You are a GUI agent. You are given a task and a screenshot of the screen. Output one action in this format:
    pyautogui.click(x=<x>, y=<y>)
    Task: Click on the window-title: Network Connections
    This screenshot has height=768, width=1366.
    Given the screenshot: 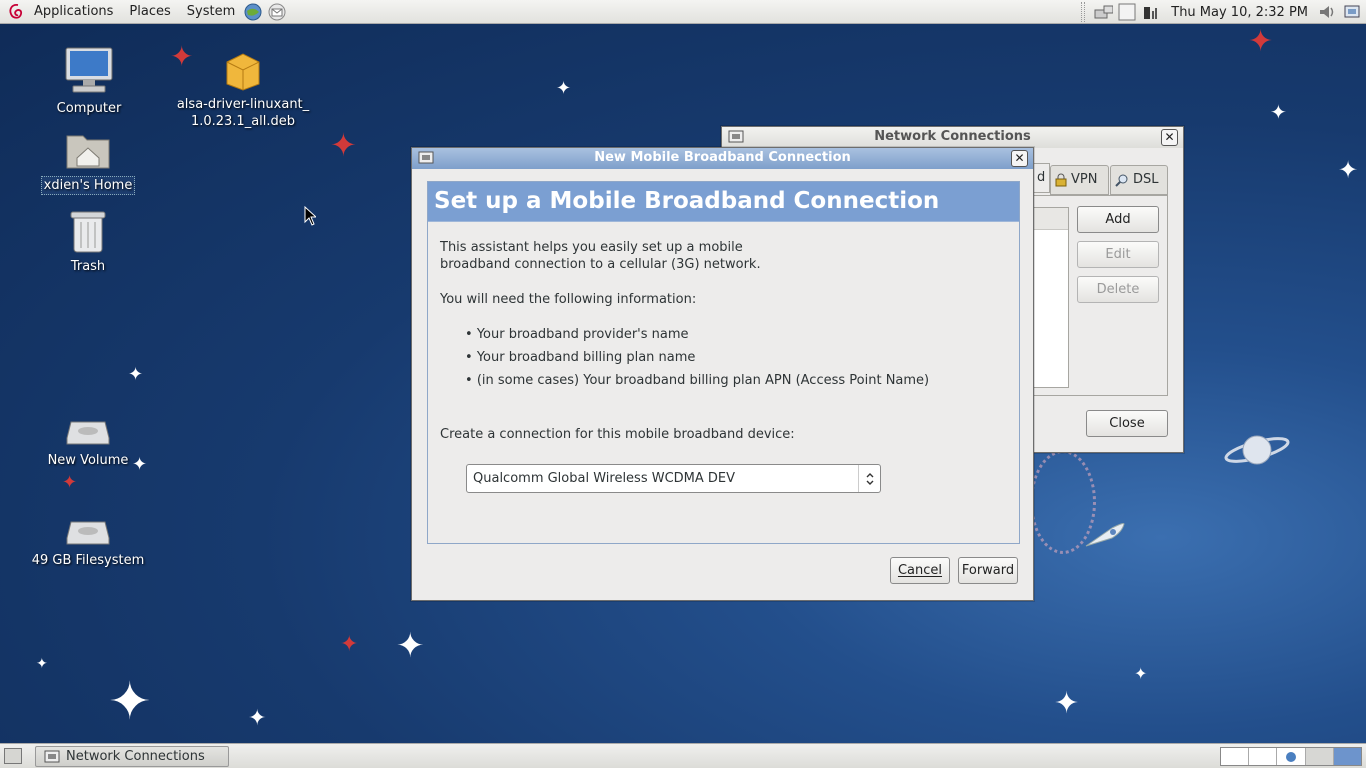 What is the action you would take?
    pyautogui.click(x=952, y=136)
    